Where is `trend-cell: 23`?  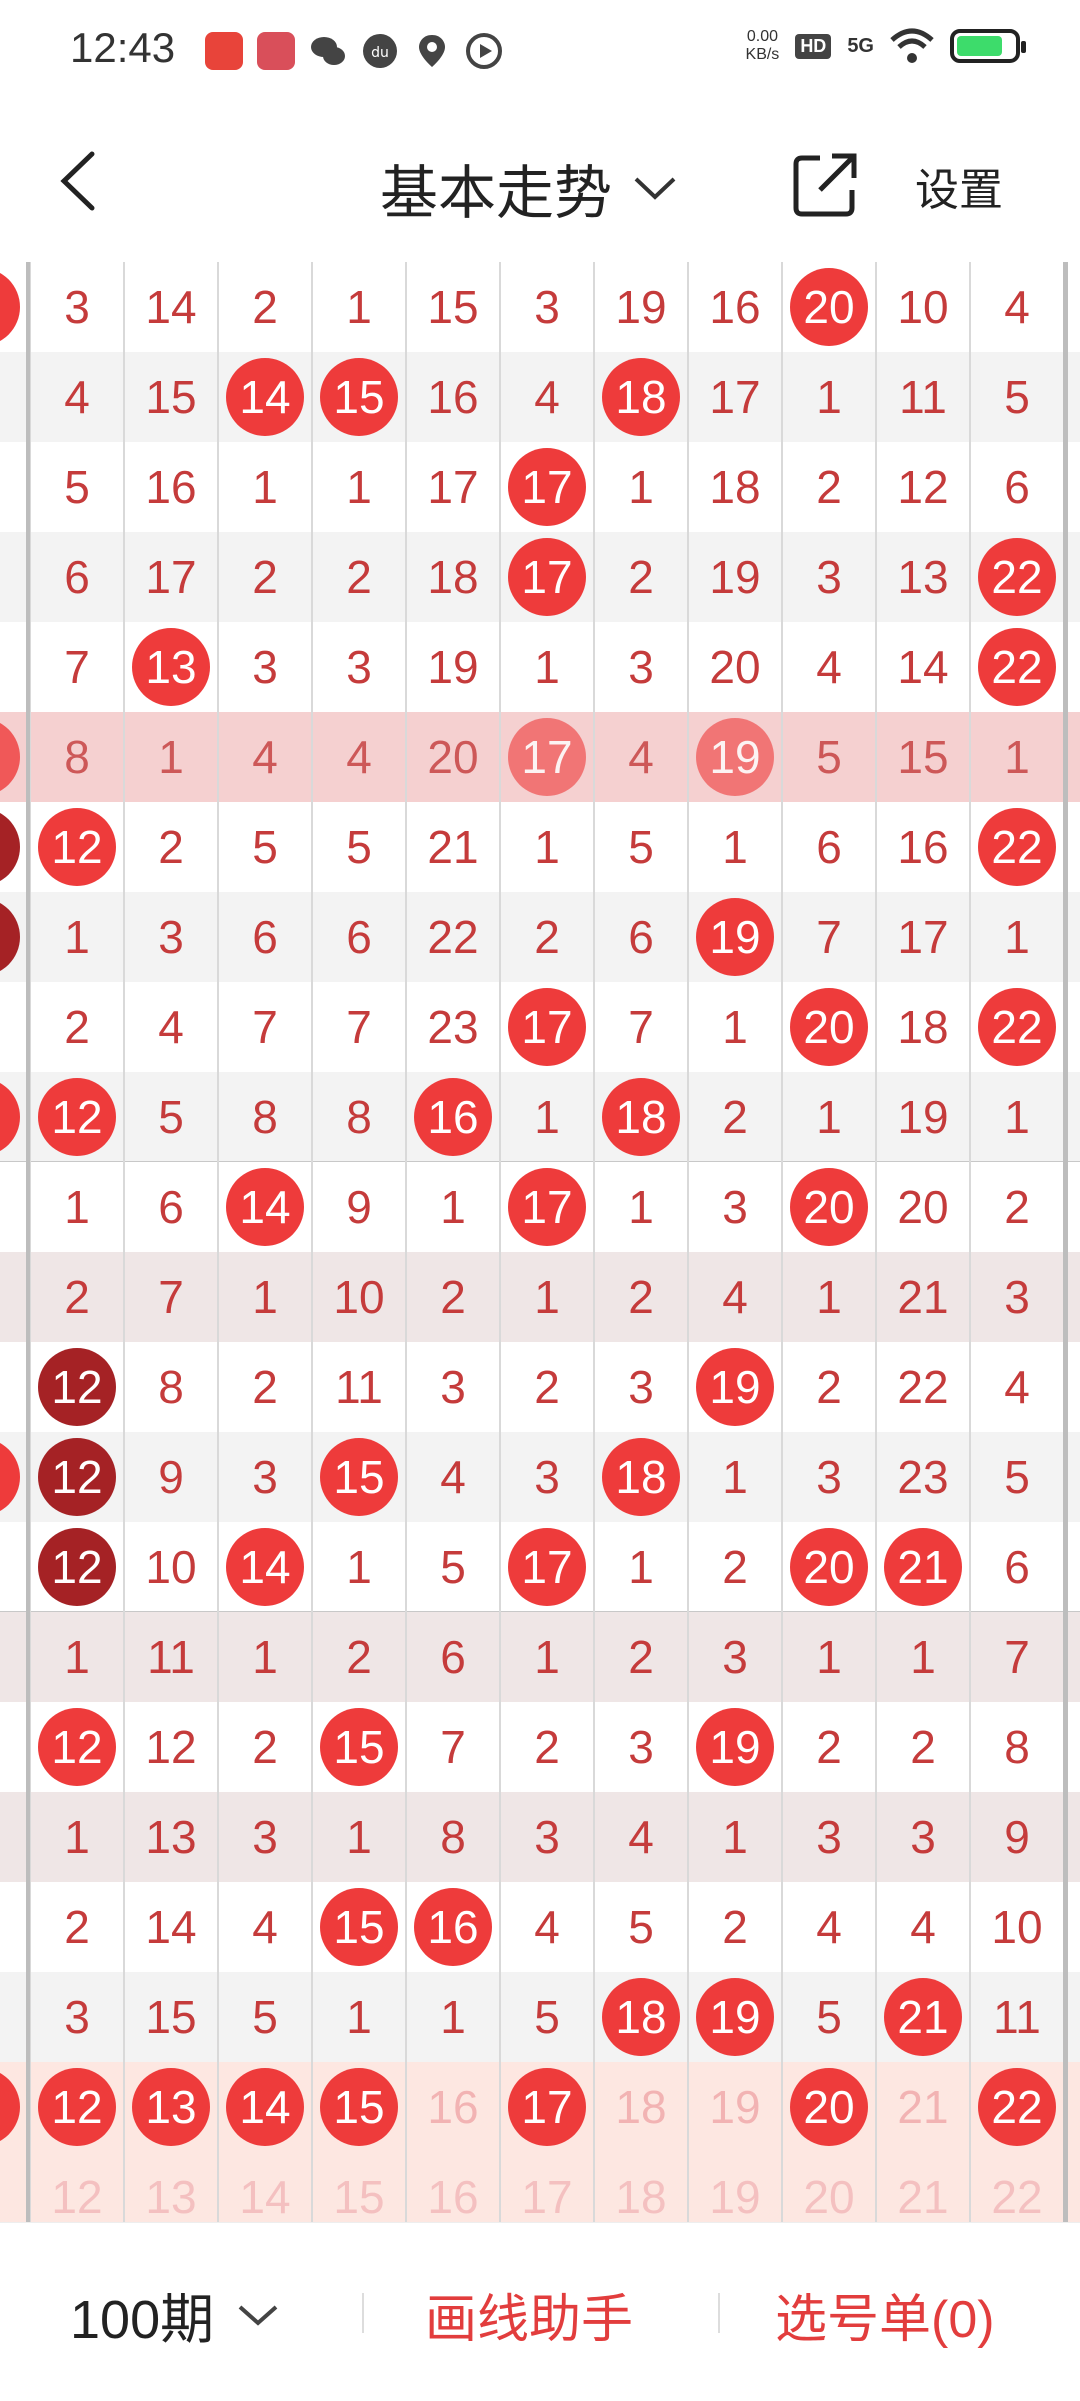
trend-cell: 23 is located at coordinates (923, 1477).